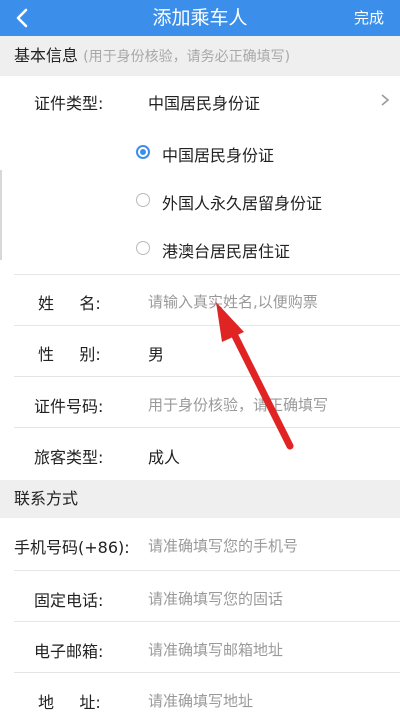  What do you see at coordinates (164, 457) in the screenshot?
I see `passenger-type-value: 成人` at bounding box center [164, 457].